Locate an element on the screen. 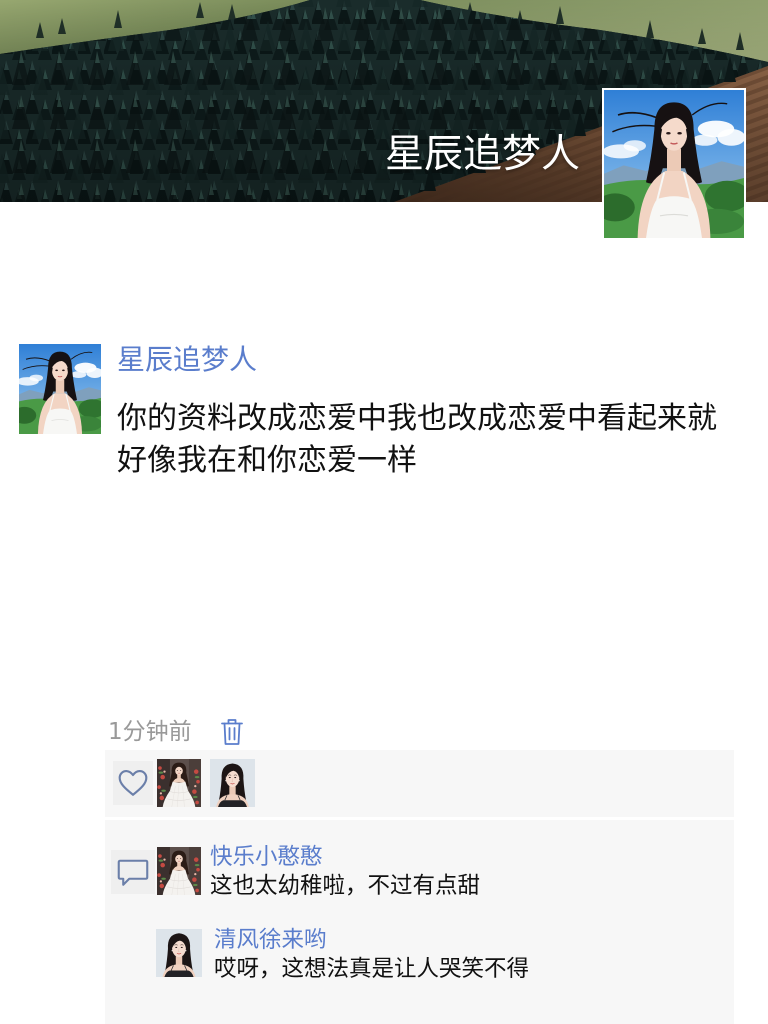 Image resolution: width=768 pixels, height=1024 pixels. delete-post-button is located at coordinates (232, 731).